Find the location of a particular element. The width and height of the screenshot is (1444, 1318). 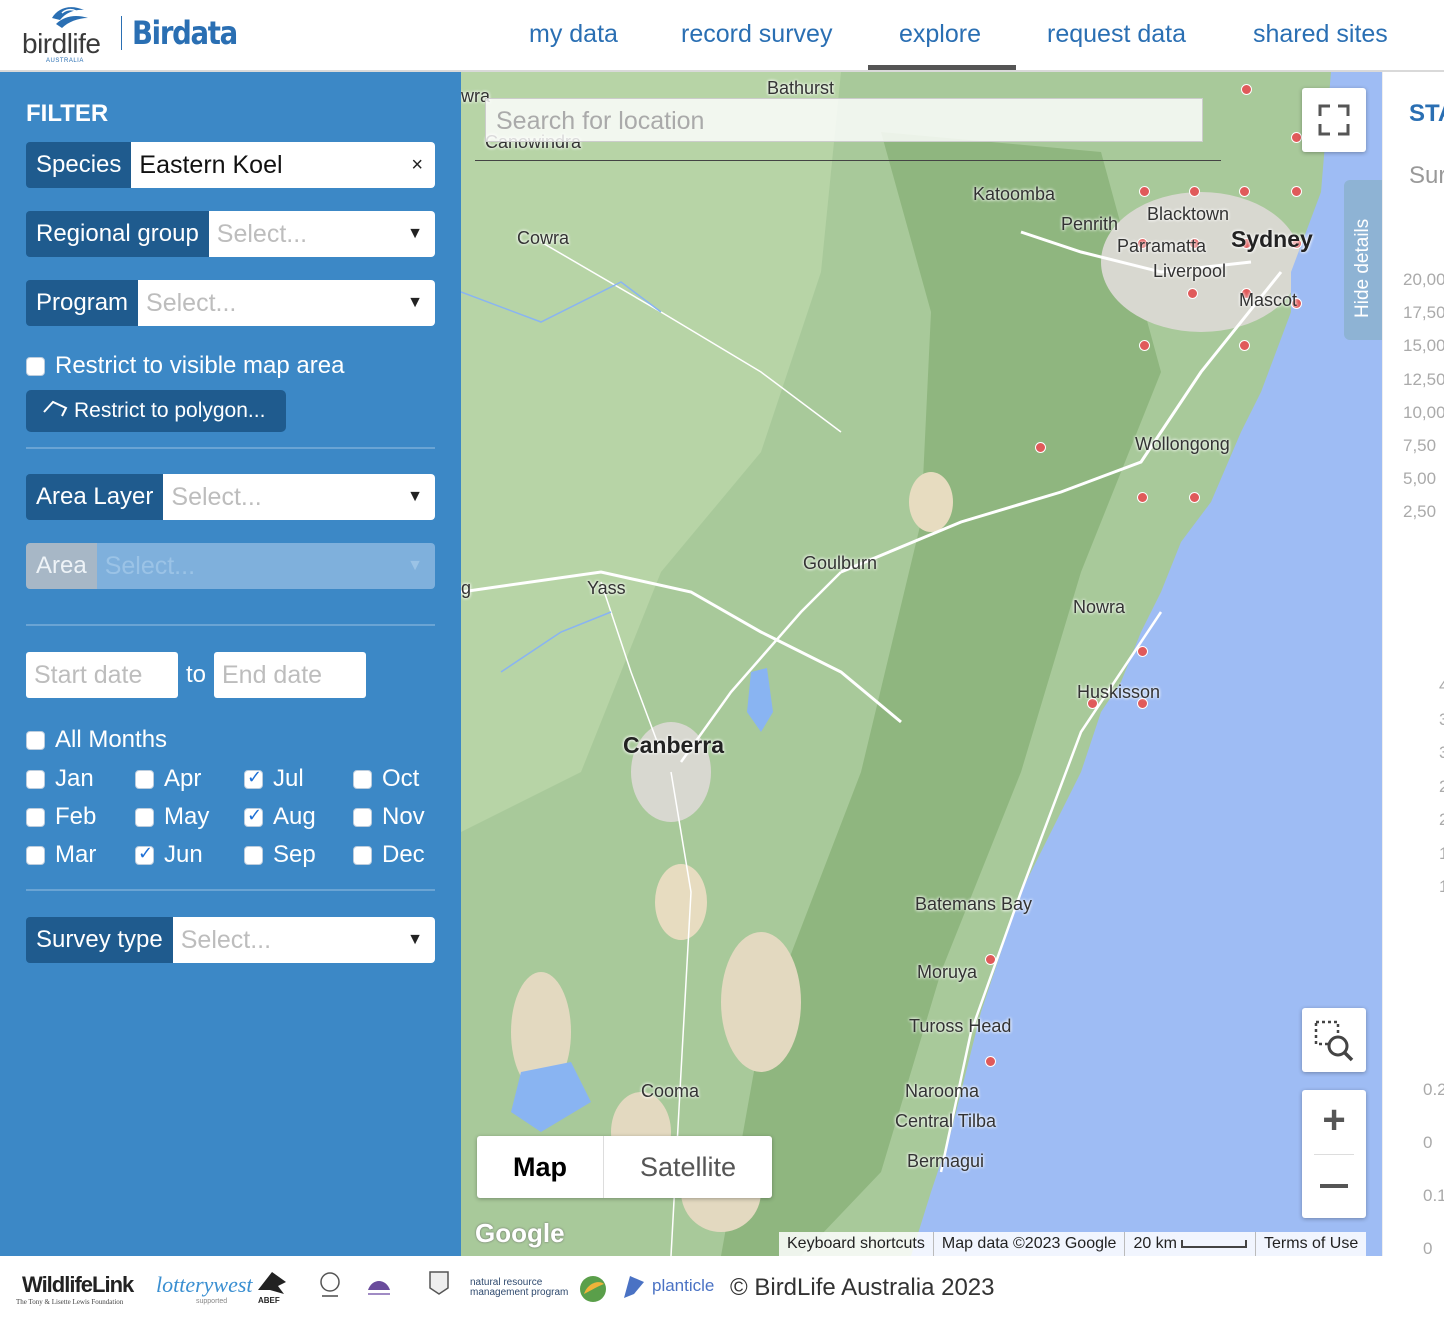

zoom-to-area-button is located at coordinates (1334, 1040).